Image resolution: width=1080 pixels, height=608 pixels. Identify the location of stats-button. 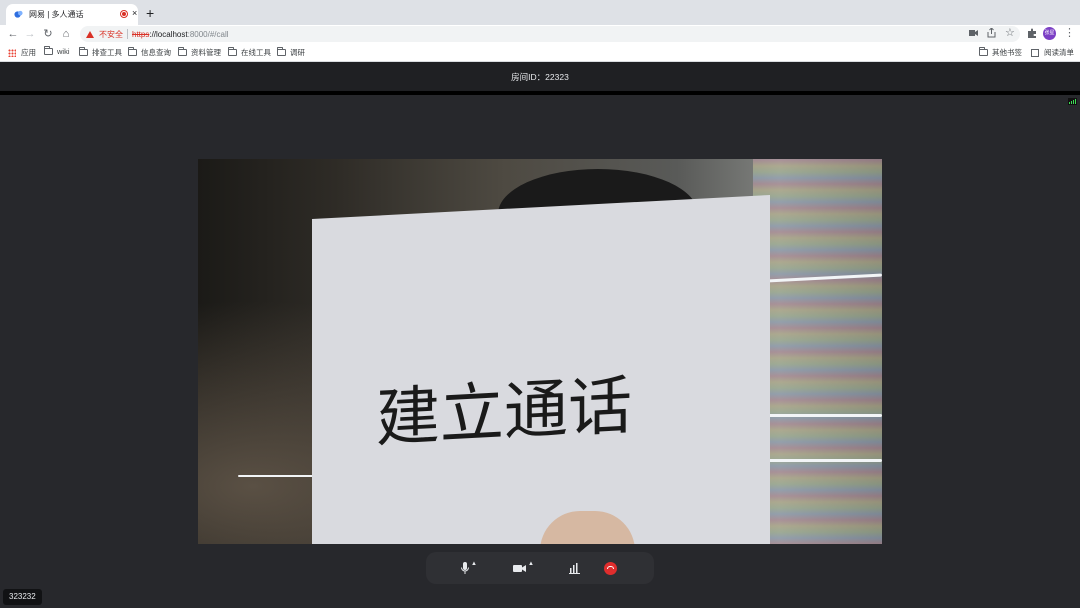
(574, 568).